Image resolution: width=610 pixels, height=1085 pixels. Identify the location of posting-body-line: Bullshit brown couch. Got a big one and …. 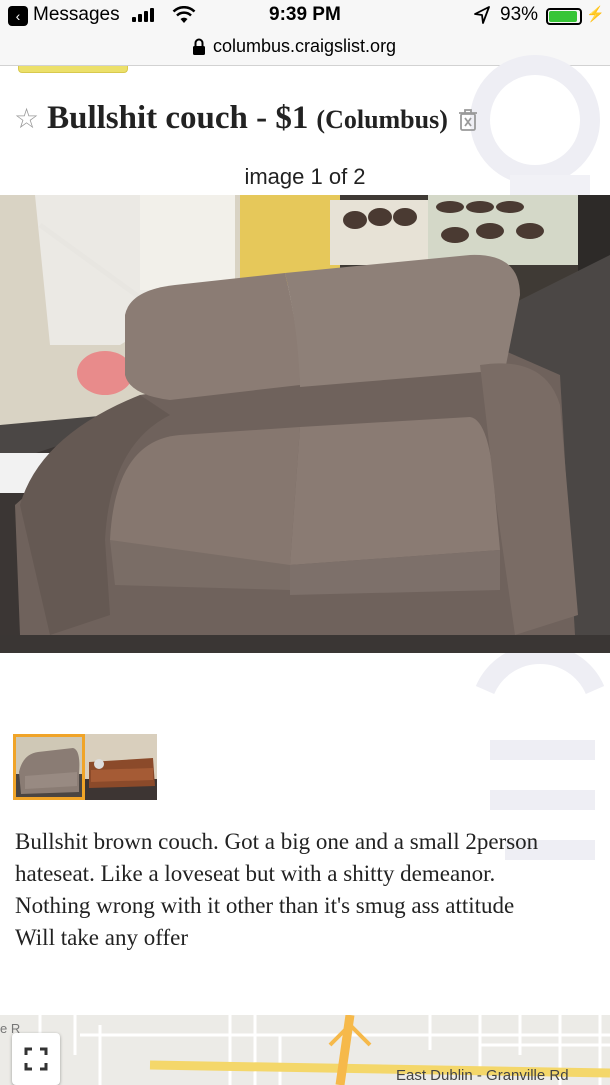
(277, 857).